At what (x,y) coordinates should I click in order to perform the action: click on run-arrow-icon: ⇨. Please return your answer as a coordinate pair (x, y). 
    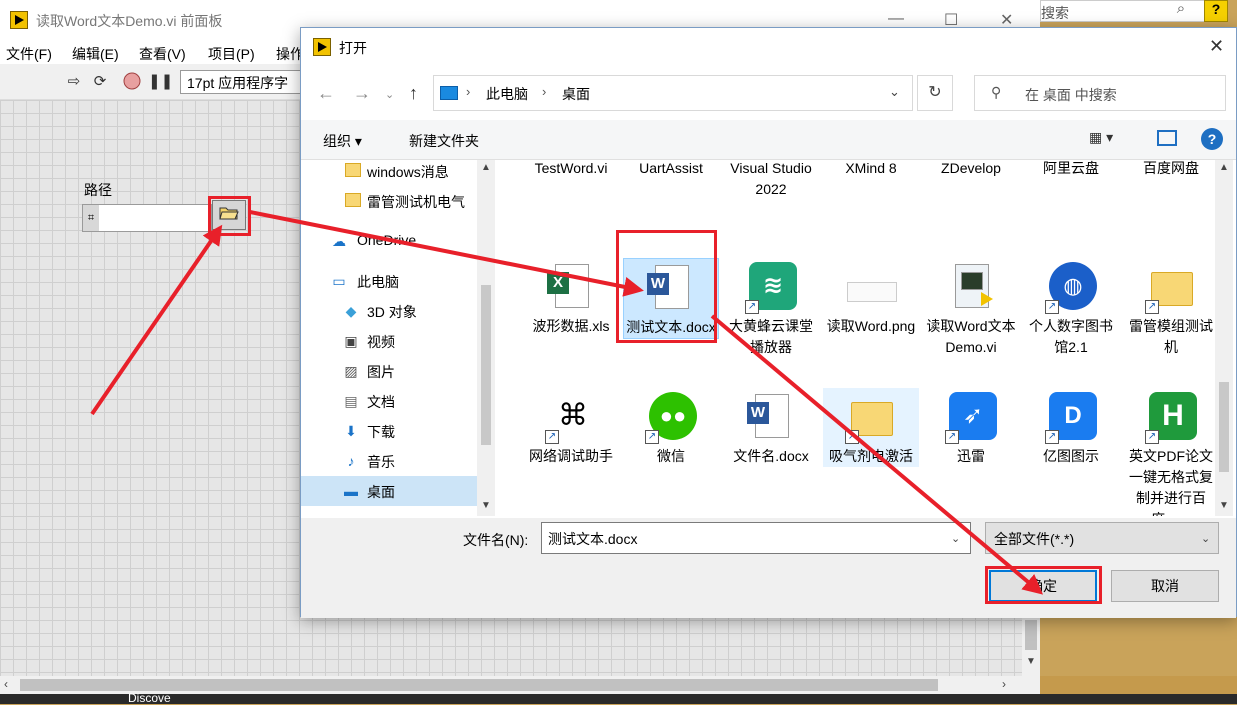
    Looking at the image, I should click on (74, 82).